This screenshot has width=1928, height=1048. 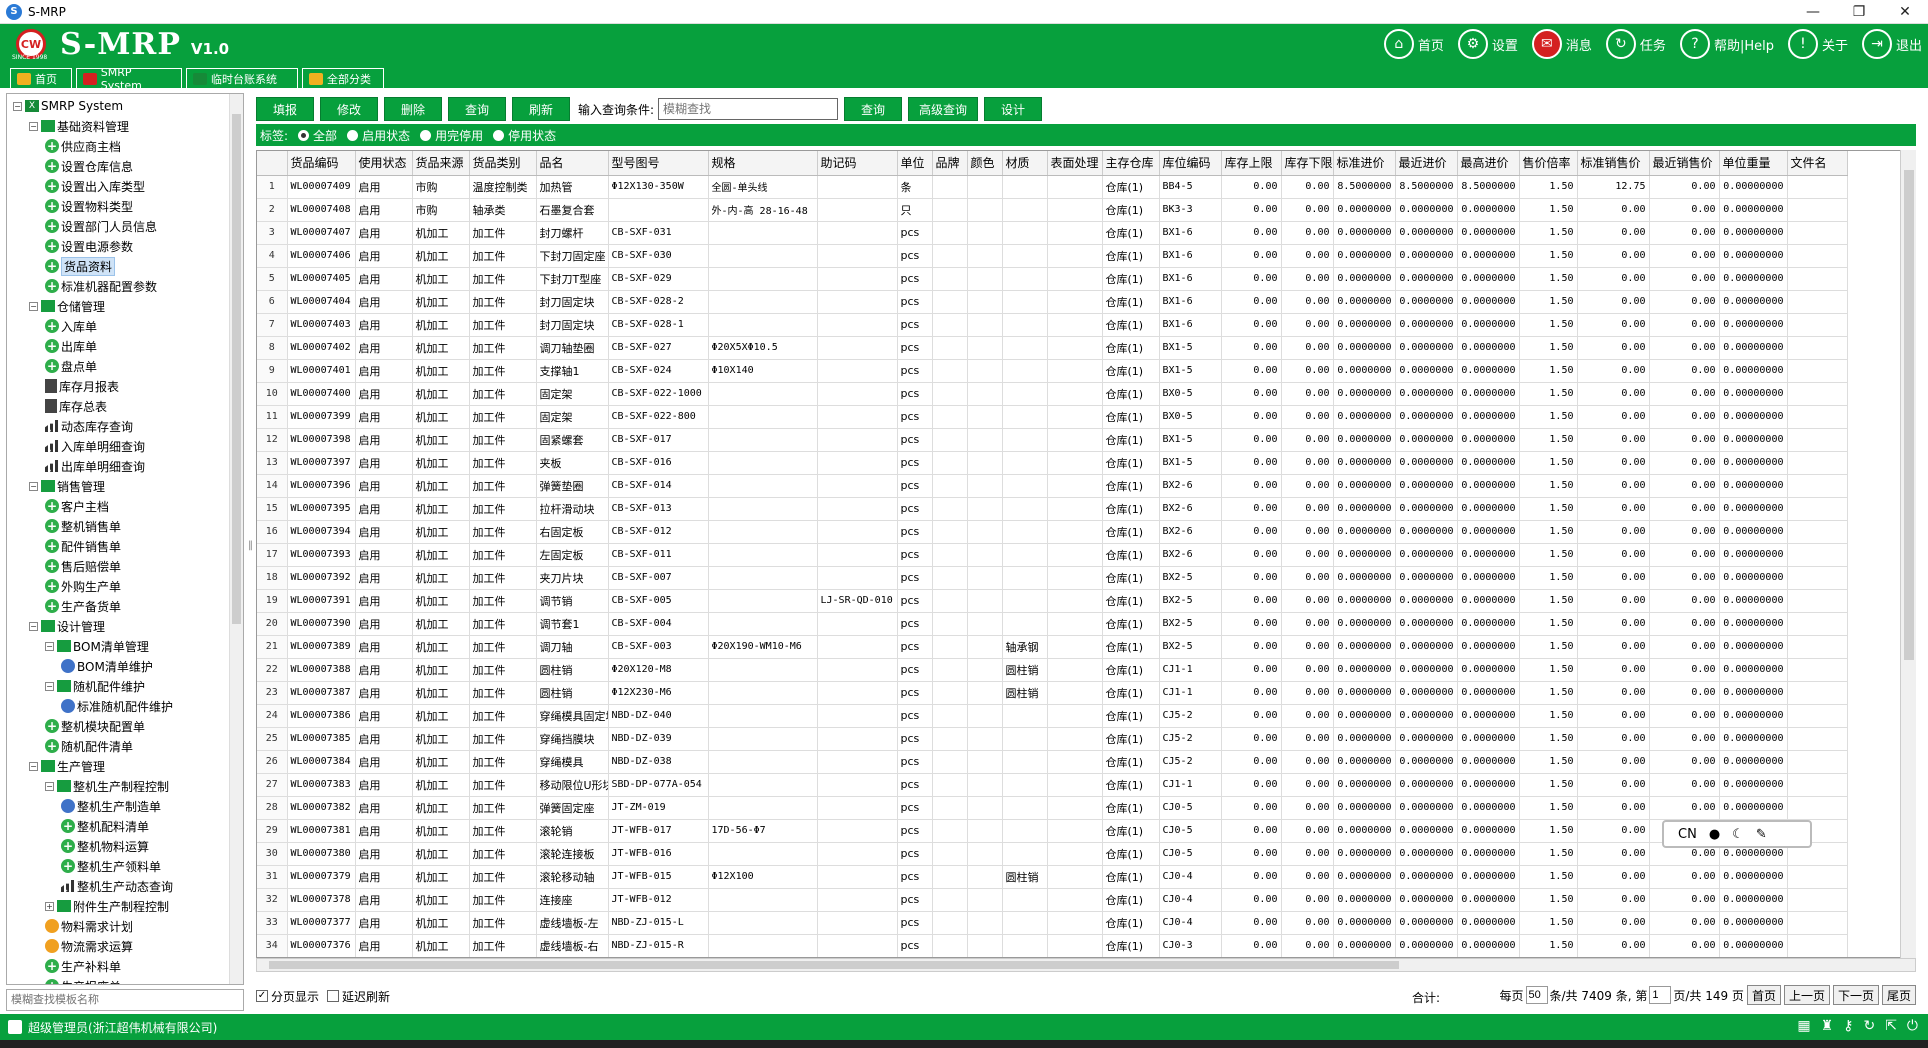 What do you see at coordinates (658, 762) in the screenshot?
I see `table-cell: NBD-DZ-038` at bounding box center [658, 762].